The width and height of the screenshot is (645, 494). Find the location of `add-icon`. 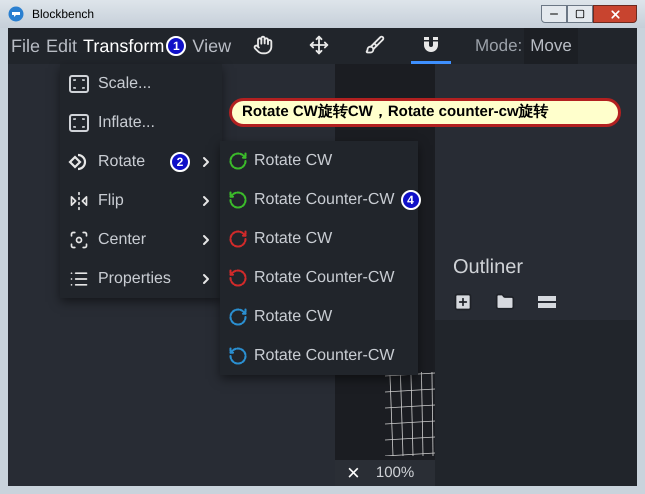

add-icon is located at coordinates (463, 302).